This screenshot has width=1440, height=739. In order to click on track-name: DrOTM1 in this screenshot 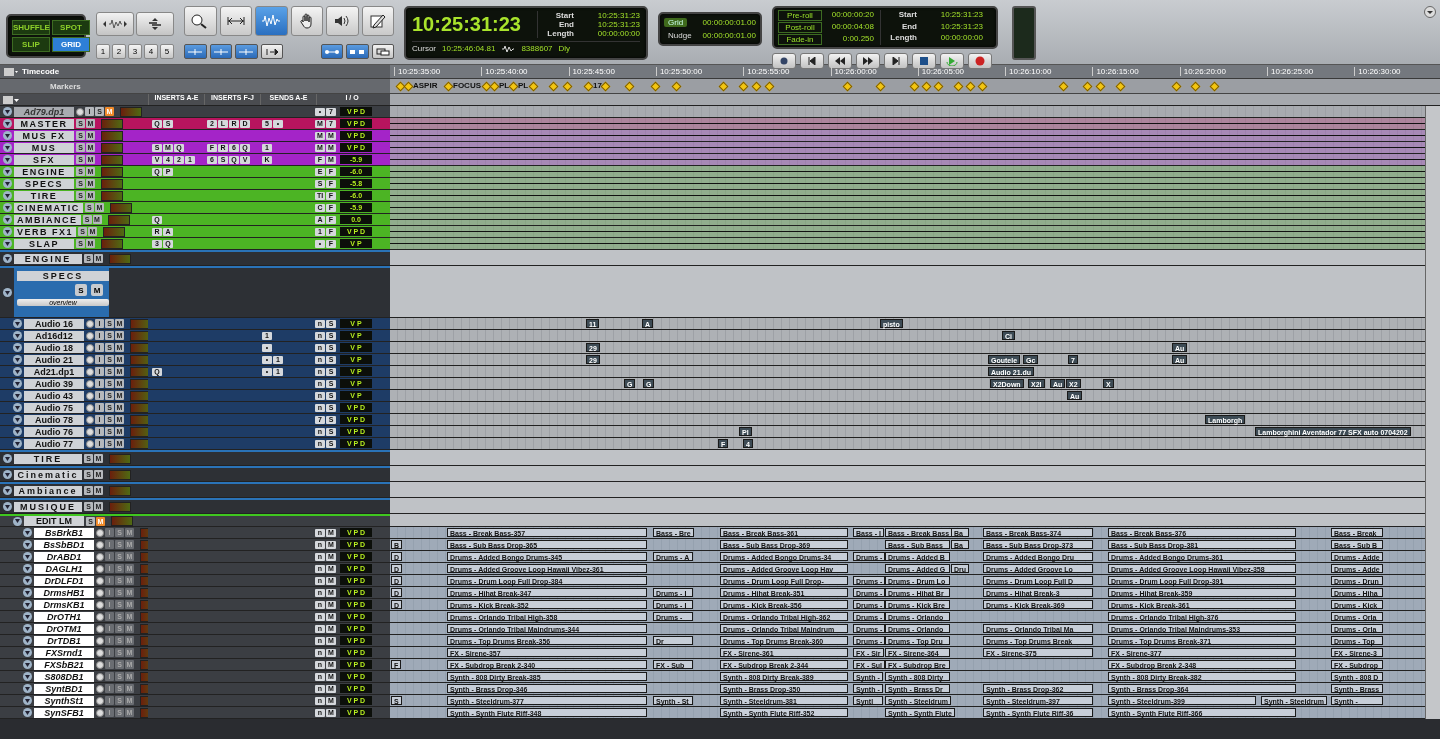, I will do `click(64, 628)`.